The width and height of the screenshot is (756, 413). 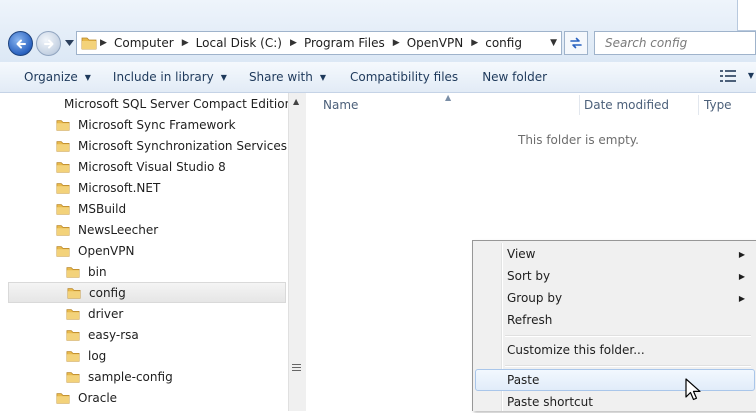 What do you see at coordinates (144, 208) in the screenshot?
I see `tree-item: MSBuild` at bounding box center [144, 208].